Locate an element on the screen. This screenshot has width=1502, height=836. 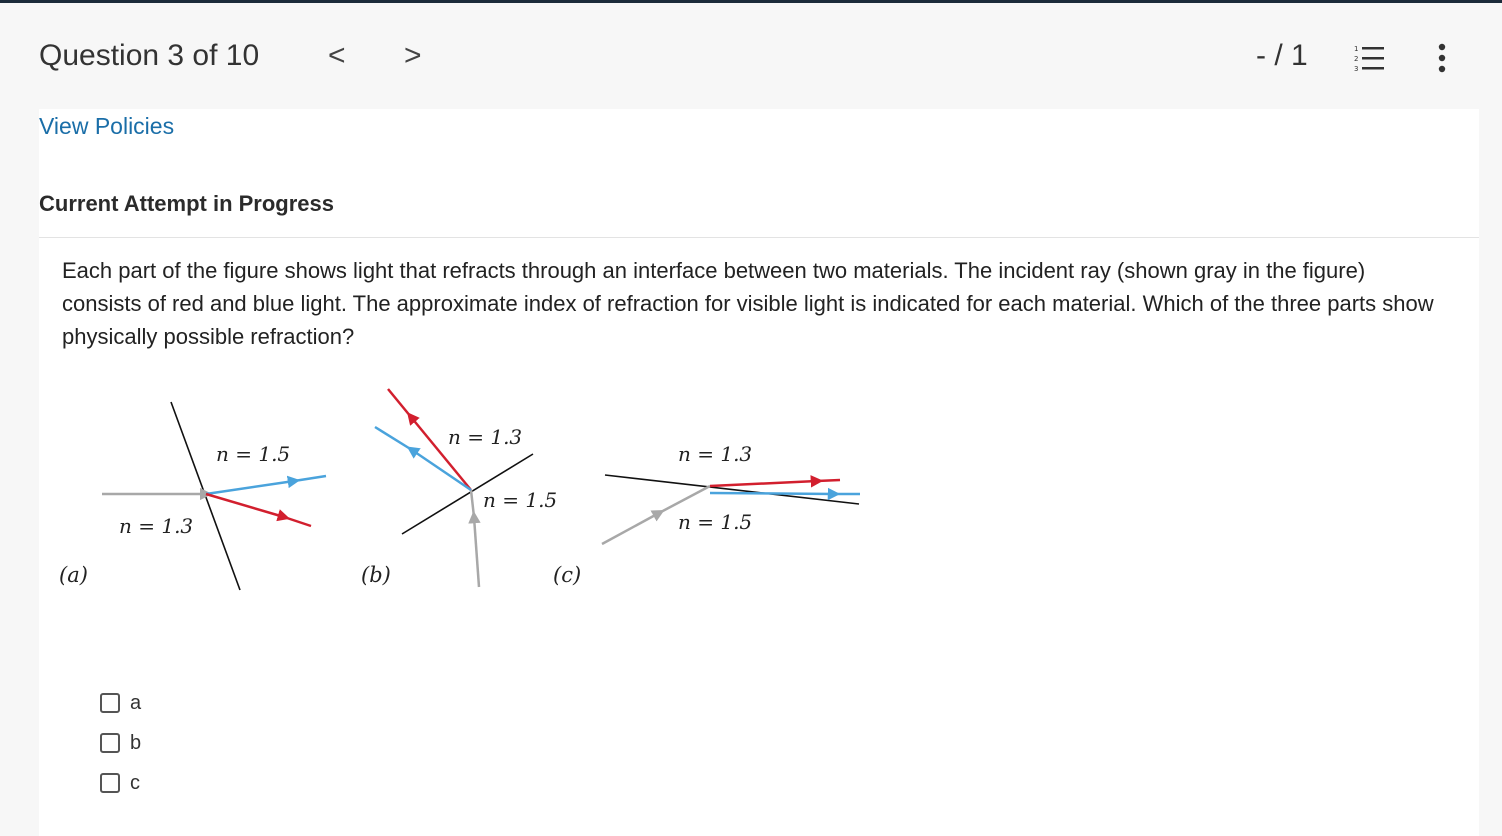
part-b-n-top: n = 1.3 is located at coordinates (485, 437).